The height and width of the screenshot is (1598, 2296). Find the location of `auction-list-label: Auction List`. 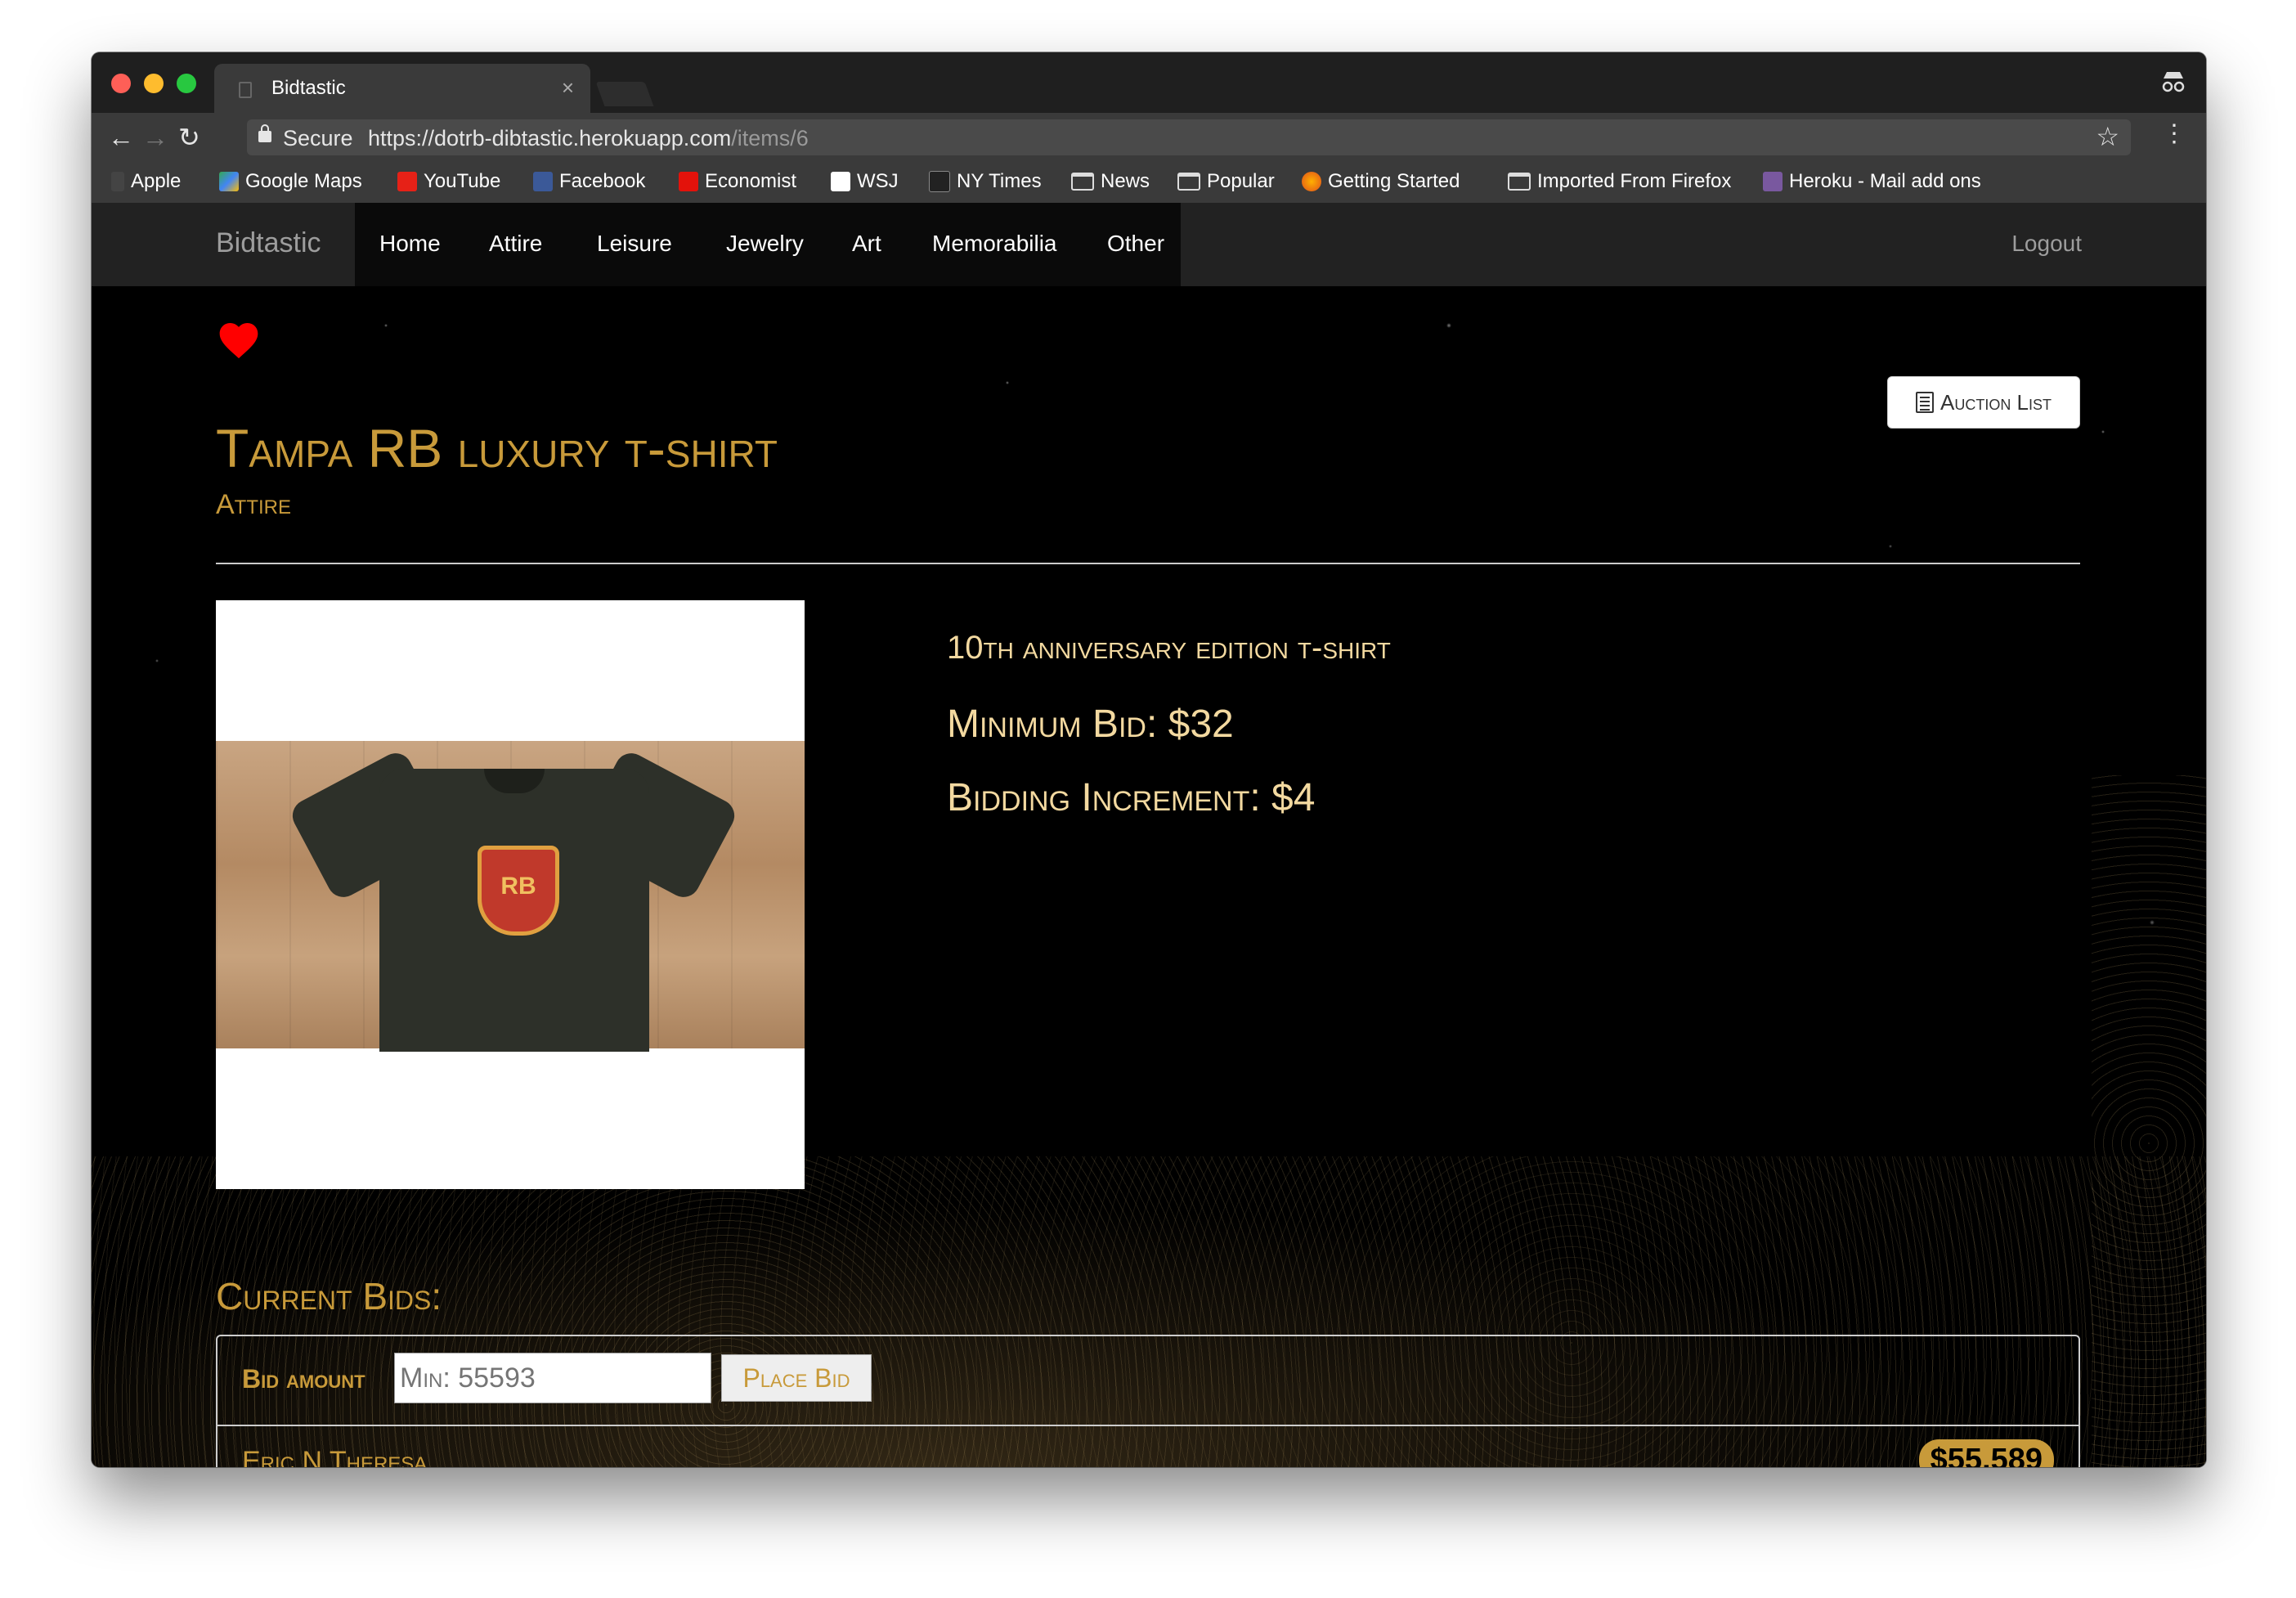

auction-list-label: Auction List is located at coordinates (1995, 402).